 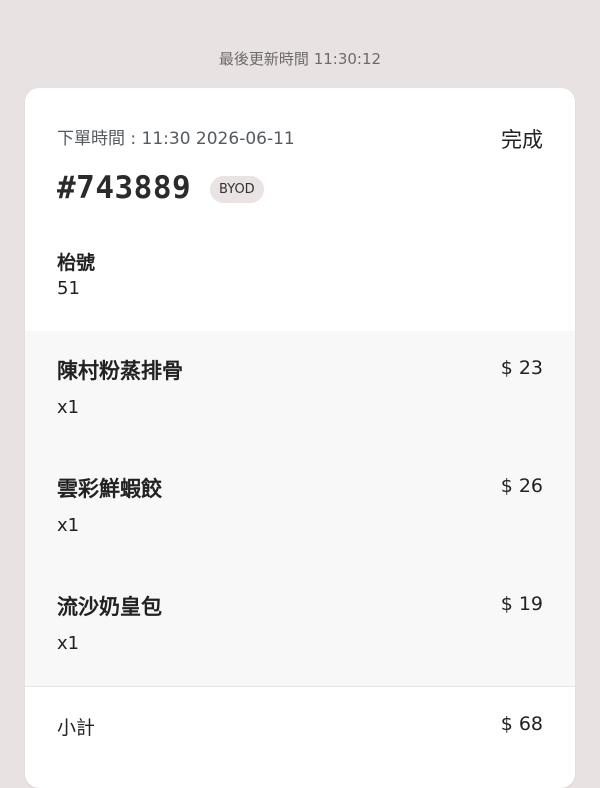 What do you see at coordinates (300, 727) in the screenshot?
I see `order-summary: 小計 $ 68` at bounding box center [300, 727].